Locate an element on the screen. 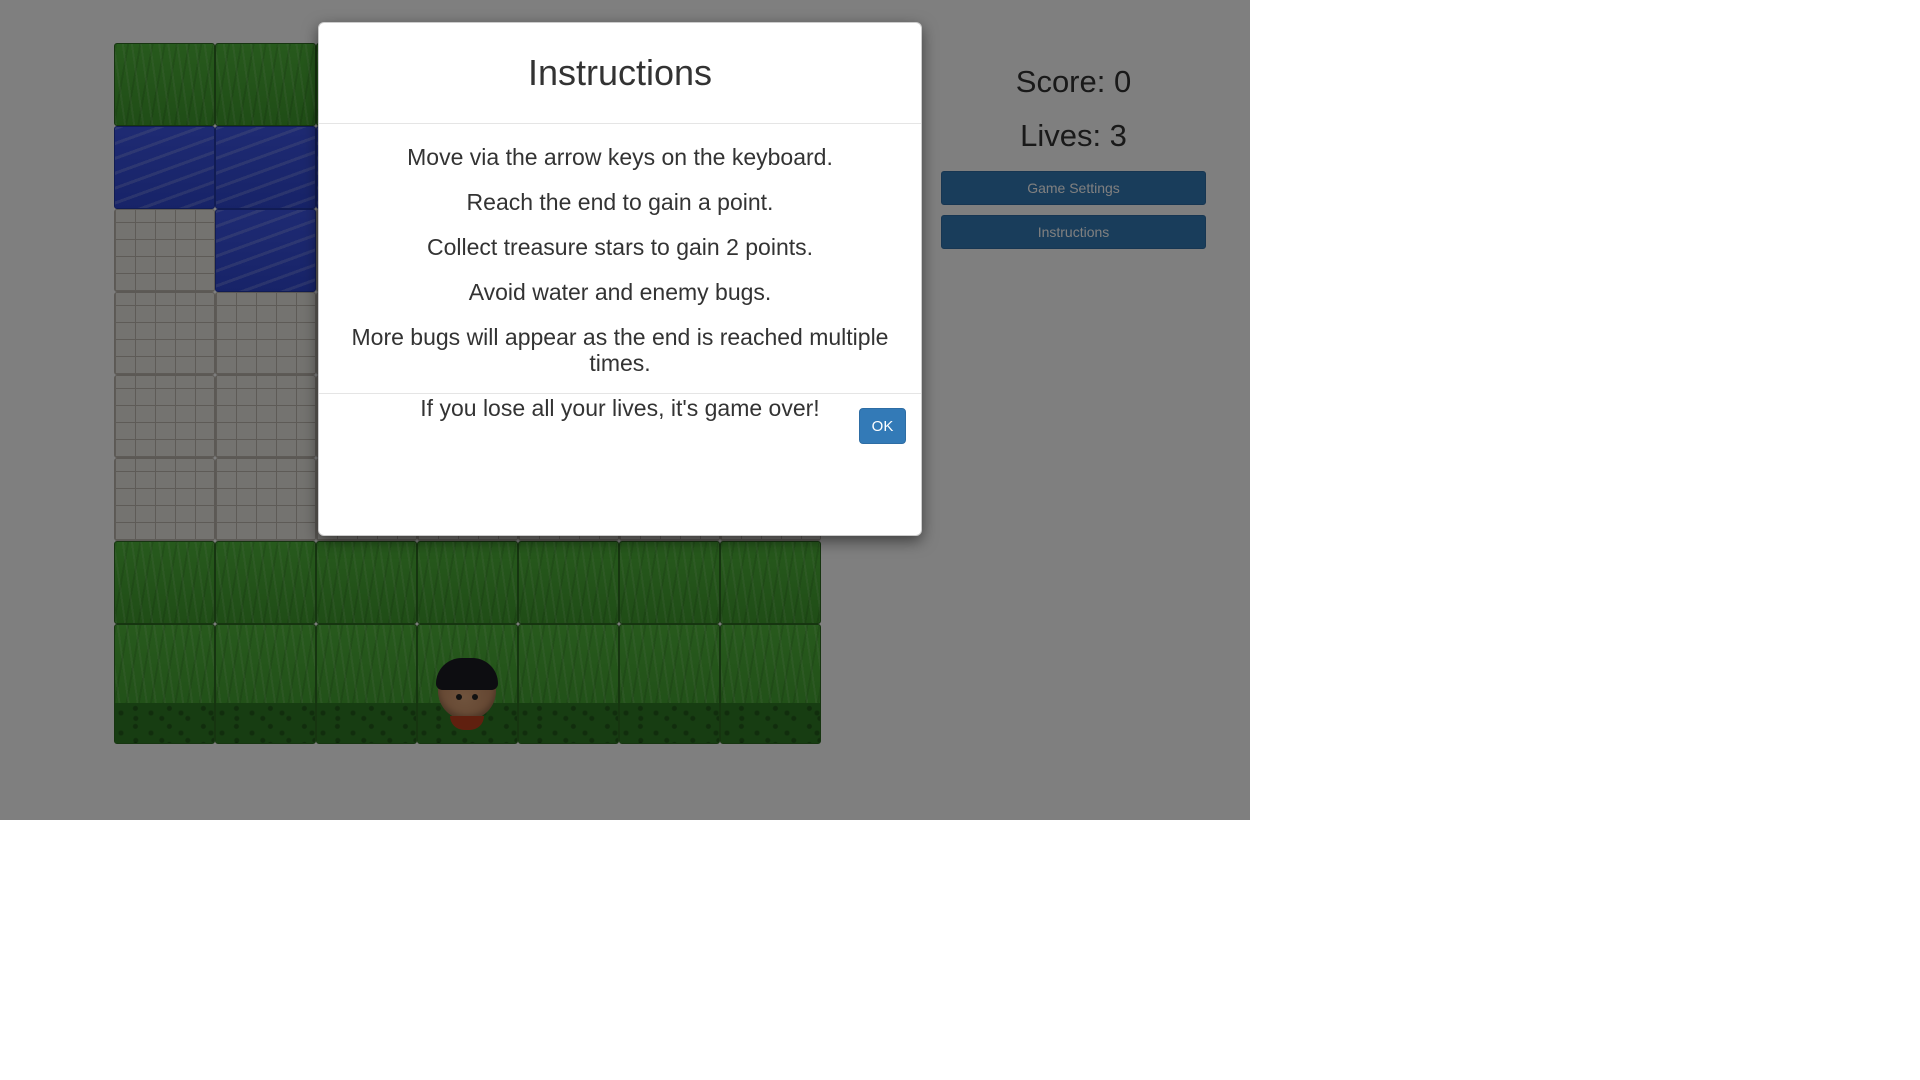 The image size is (1920, 1080). instruction-line: Reach the end to gain a point. is located at coordinates (620, 202).